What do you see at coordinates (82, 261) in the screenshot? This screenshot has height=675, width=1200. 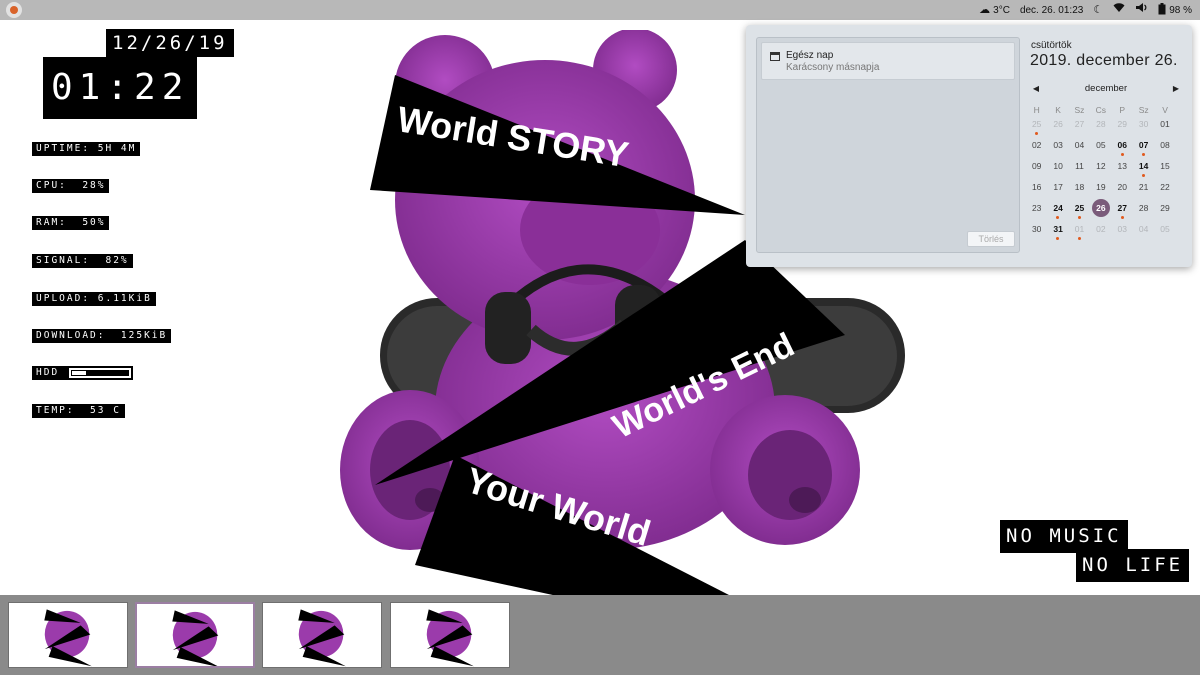 I see `conky-signal: SIGNAL: 82%` at bounding box center [82, 261].